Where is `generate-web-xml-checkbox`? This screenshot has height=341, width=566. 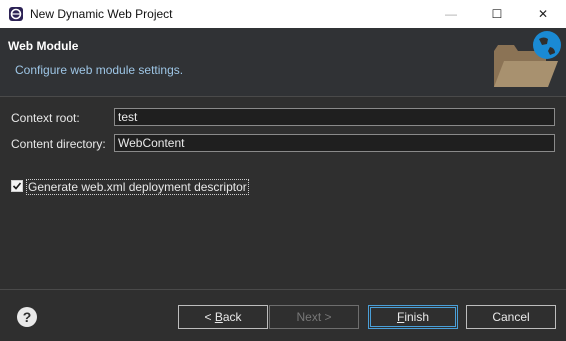
generate-web-xml-checkbox is located at coordinates (17, 186).